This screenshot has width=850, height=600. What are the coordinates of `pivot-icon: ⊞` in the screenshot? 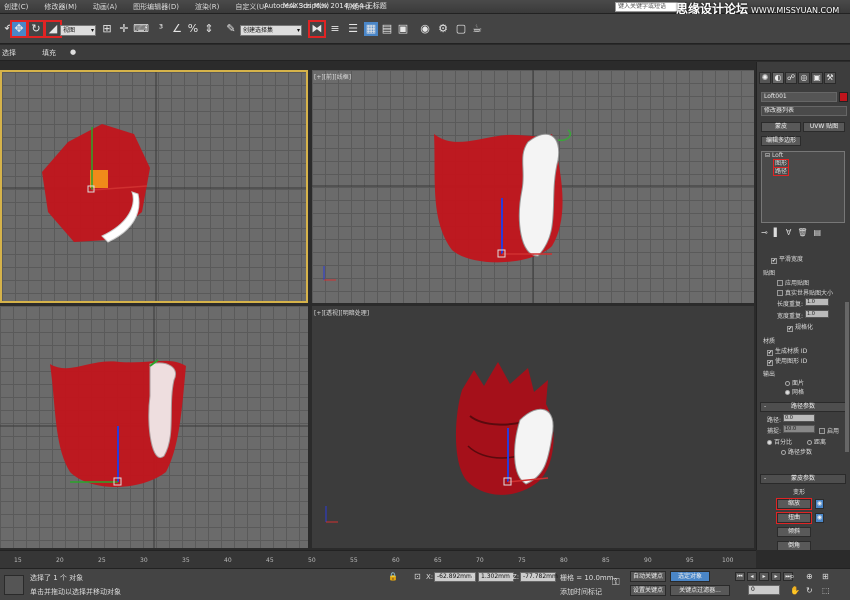 It's located at (107, 29).